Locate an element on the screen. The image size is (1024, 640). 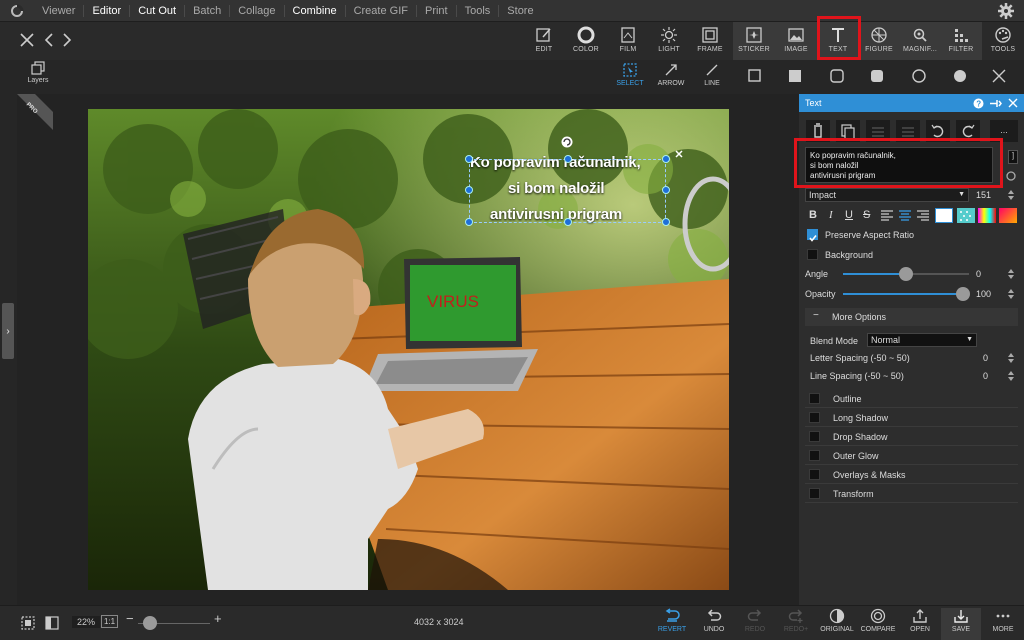
zoom-slider-knob is located at coordinates (150, 623).